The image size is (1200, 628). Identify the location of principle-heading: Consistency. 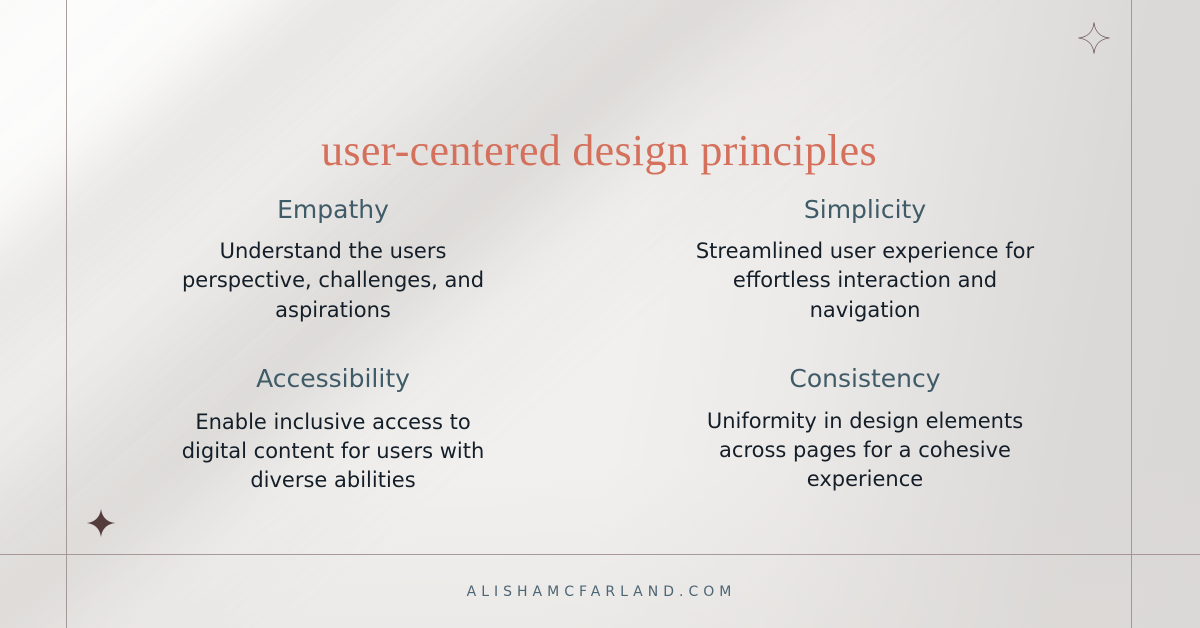
(865, 378).